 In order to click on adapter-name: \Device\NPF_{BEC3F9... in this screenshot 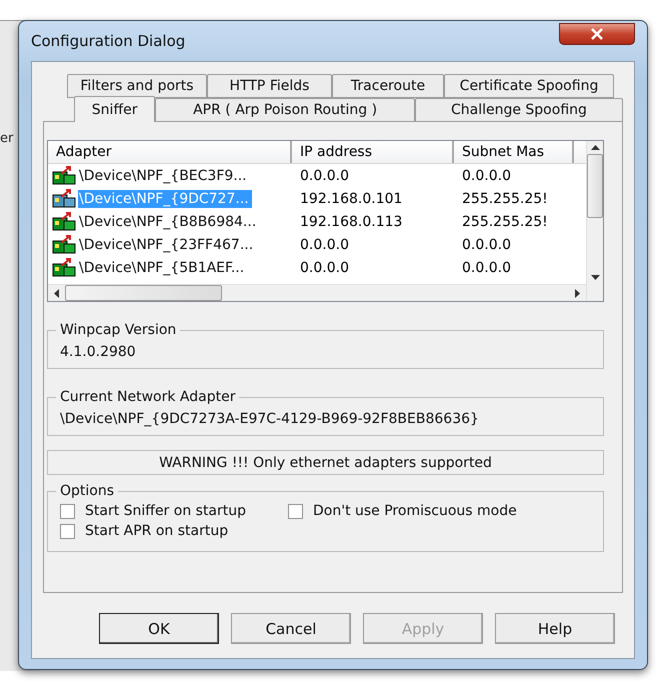, I will do `click(164, 175)`.